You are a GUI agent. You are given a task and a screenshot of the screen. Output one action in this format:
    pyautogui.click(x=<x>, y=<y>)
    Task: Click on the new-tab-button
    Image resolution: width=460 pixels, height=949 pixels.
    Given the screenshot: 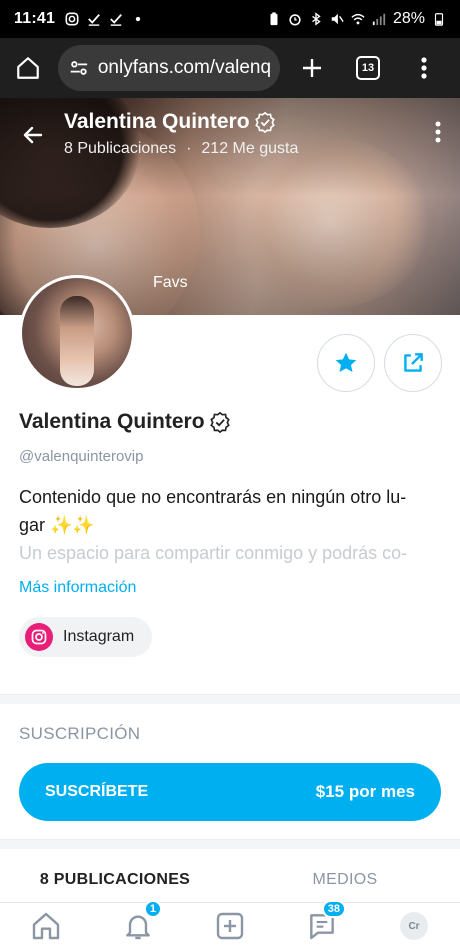 What is the action you would take?
    pyautogui.click(x=312, y=68)
    